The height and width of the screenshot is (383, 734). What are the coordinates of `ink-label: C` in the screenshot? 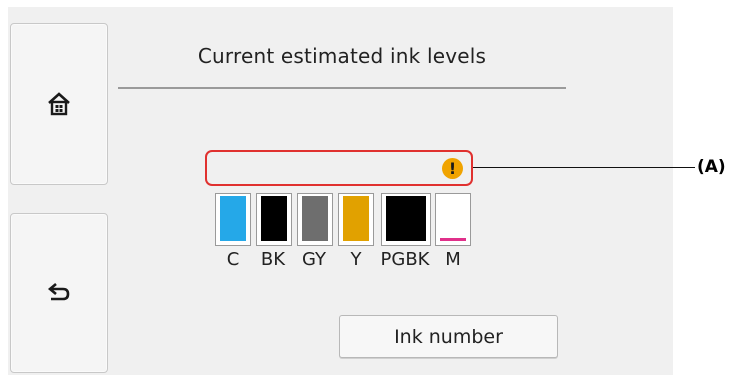 It's located at (233, 259).